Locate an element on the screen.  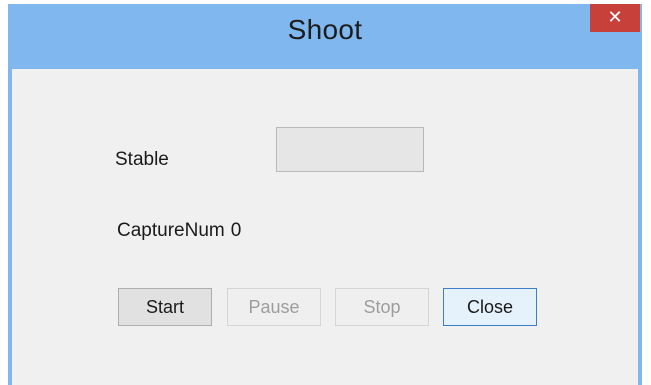
stop-button: Stop is located at coordinates (382, 307).